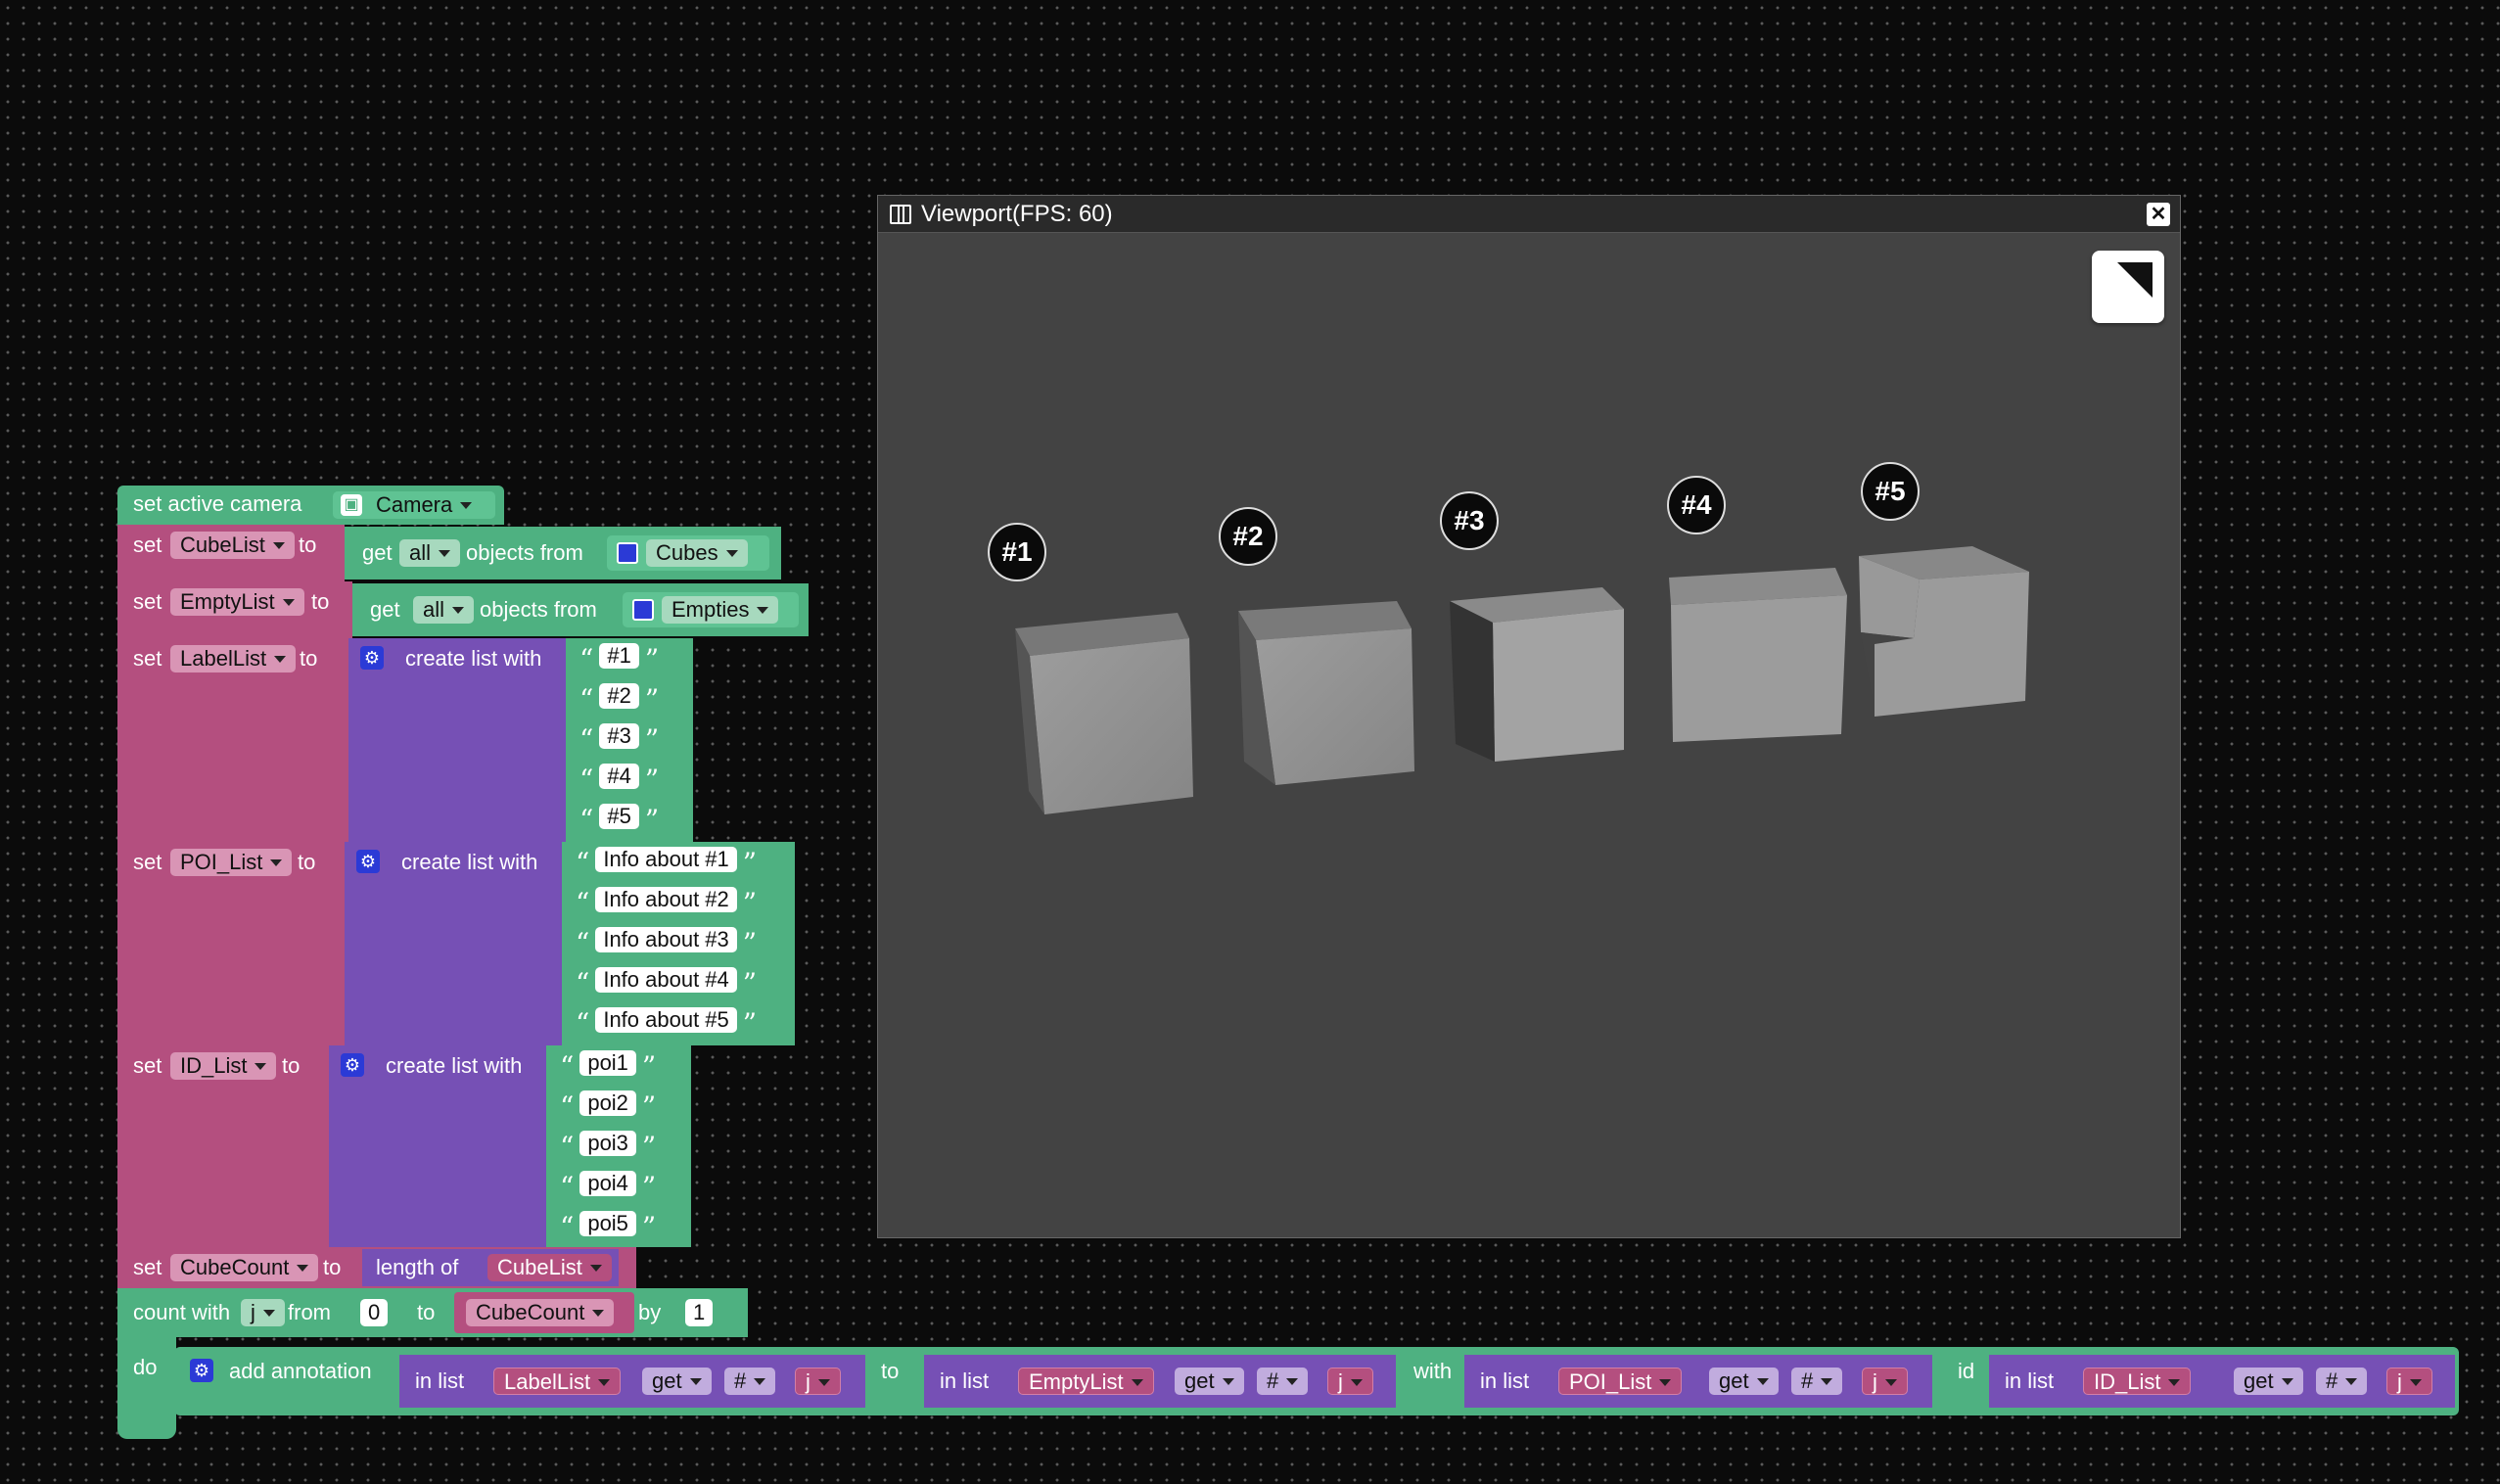  I want to click on collection-icon, so click(628, 553).